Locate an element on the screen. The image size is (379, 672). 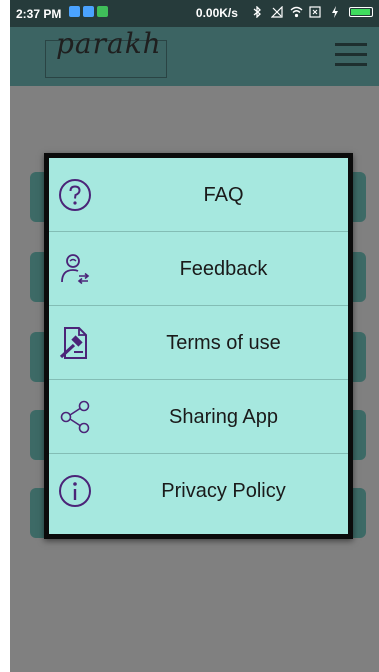
menu-item-label: Privacy Policy is located at coordinates (223, 491).